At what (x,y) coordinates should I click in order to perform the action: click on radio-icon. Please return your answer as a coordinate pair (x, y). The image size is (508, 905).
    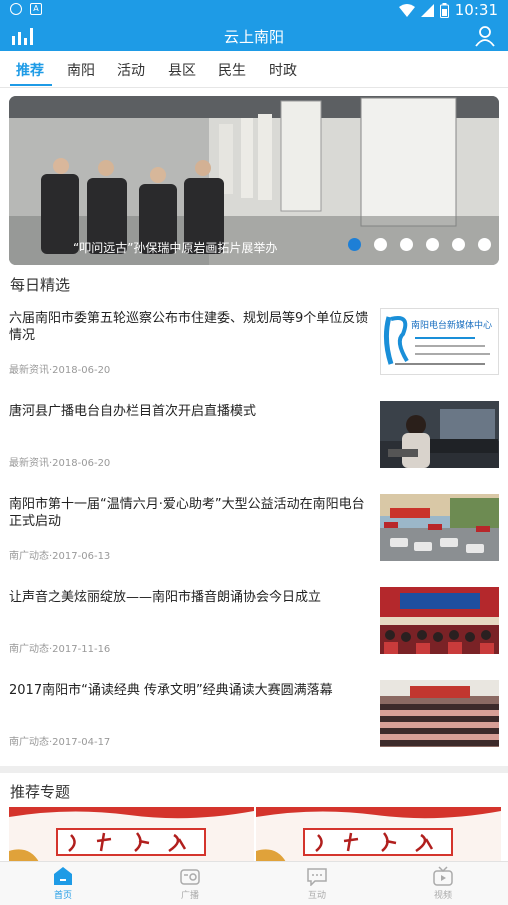
    Looking at the image, I should click on (190, 877).